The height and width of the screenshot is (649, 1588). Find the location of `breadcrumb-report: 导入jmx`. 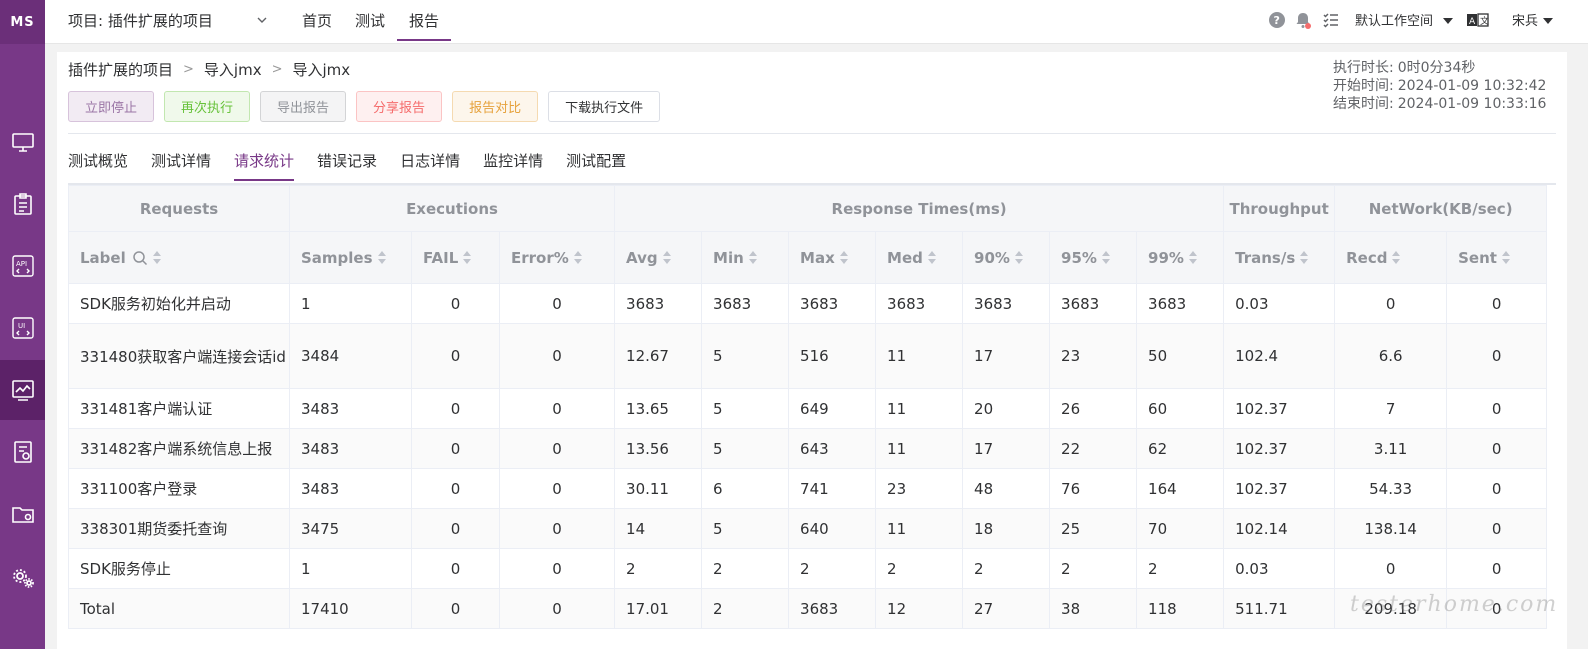

breadcrumb-report: 导入jmx is located at coordinates (321, 70).